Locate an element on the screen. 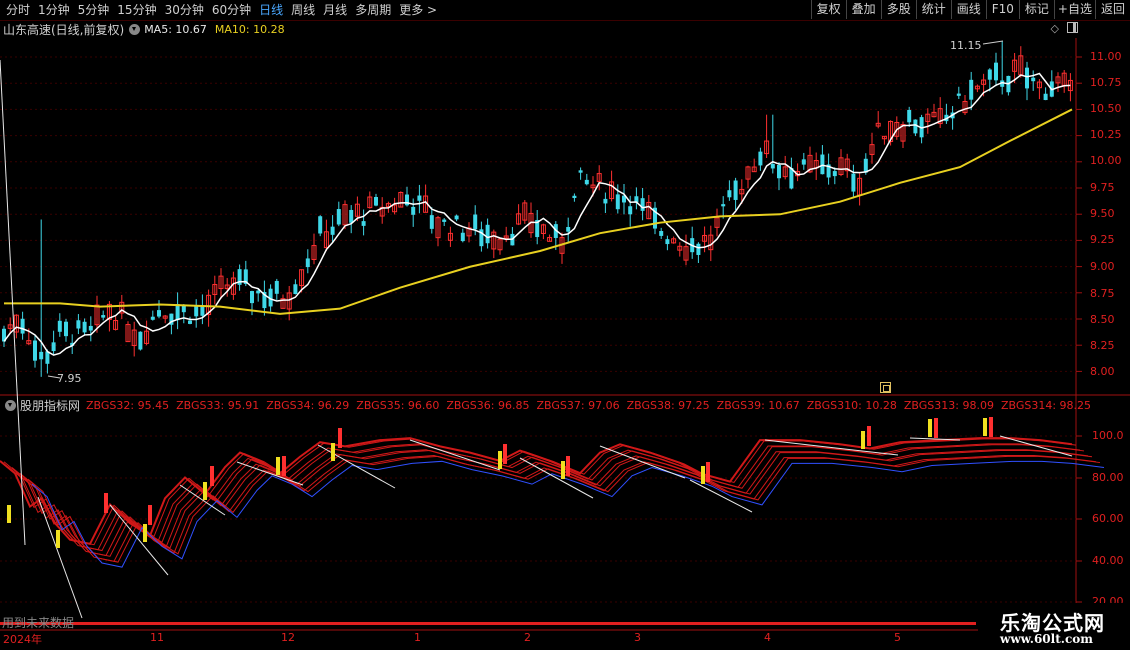  date-axis: 2024年 11 12 1 2 3 4 5 is located at coordinates (500, 639).